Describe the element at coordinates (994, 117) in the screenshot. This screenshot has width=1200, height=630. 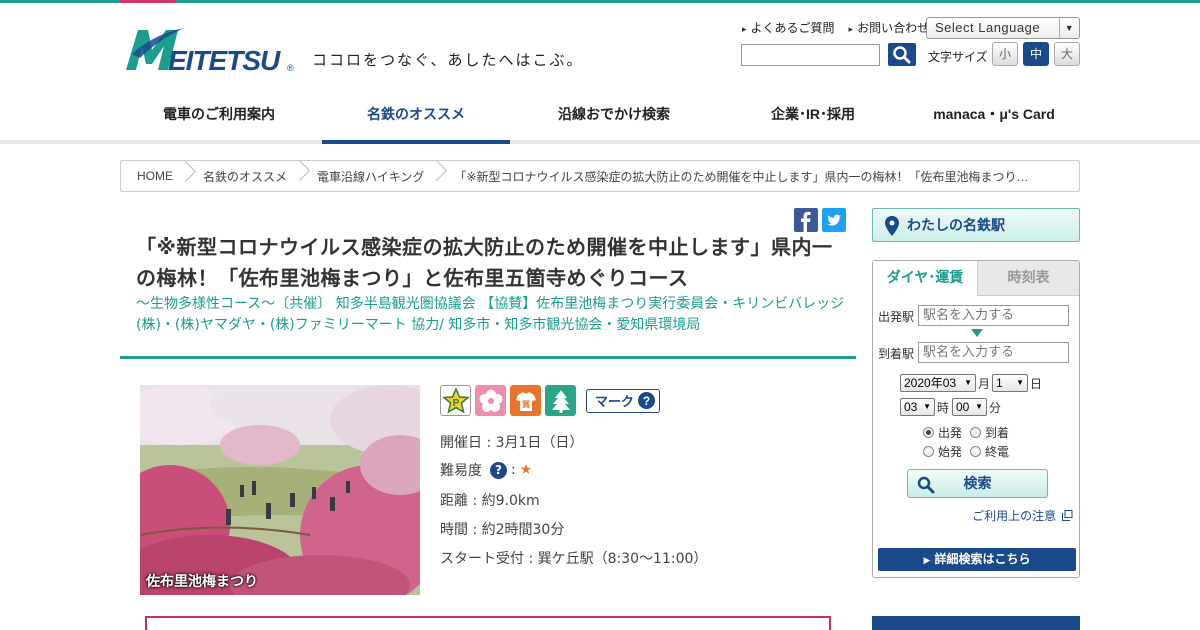
I see `nav-item-manaca: manaca・μ's Card` at that location.